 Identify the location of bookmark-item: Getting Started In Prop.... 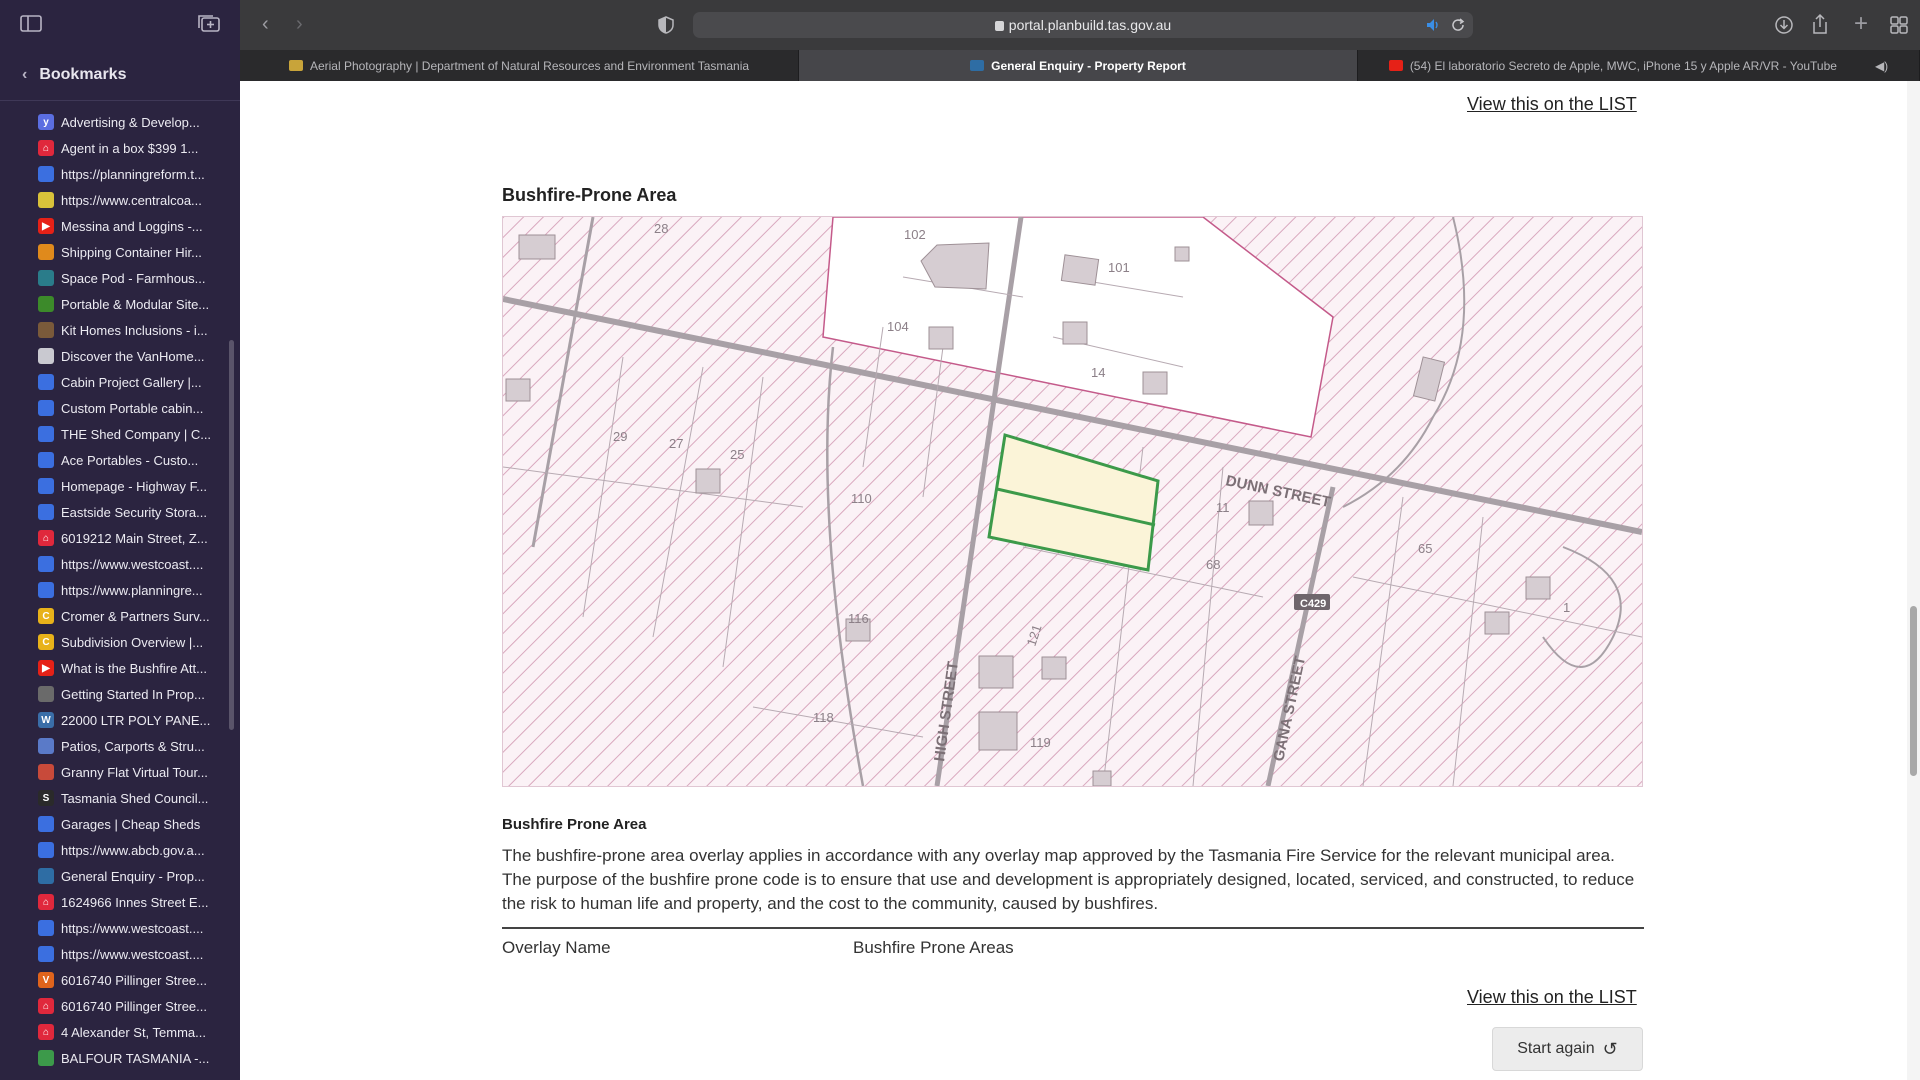
(139, 694).